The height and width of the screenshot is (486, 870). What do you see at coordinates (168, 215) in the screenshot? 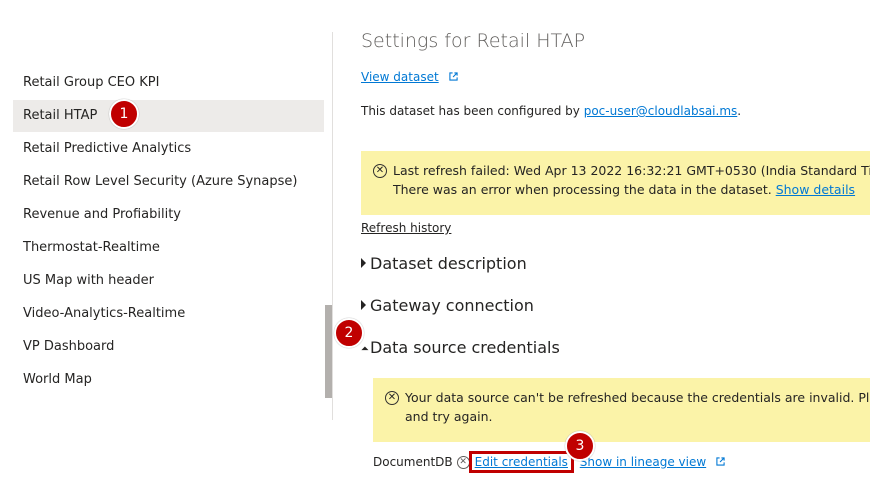
I see `sidebar-item-revenue-and-profiability: Revenue and Profiability` at bounding box center [168, 215].